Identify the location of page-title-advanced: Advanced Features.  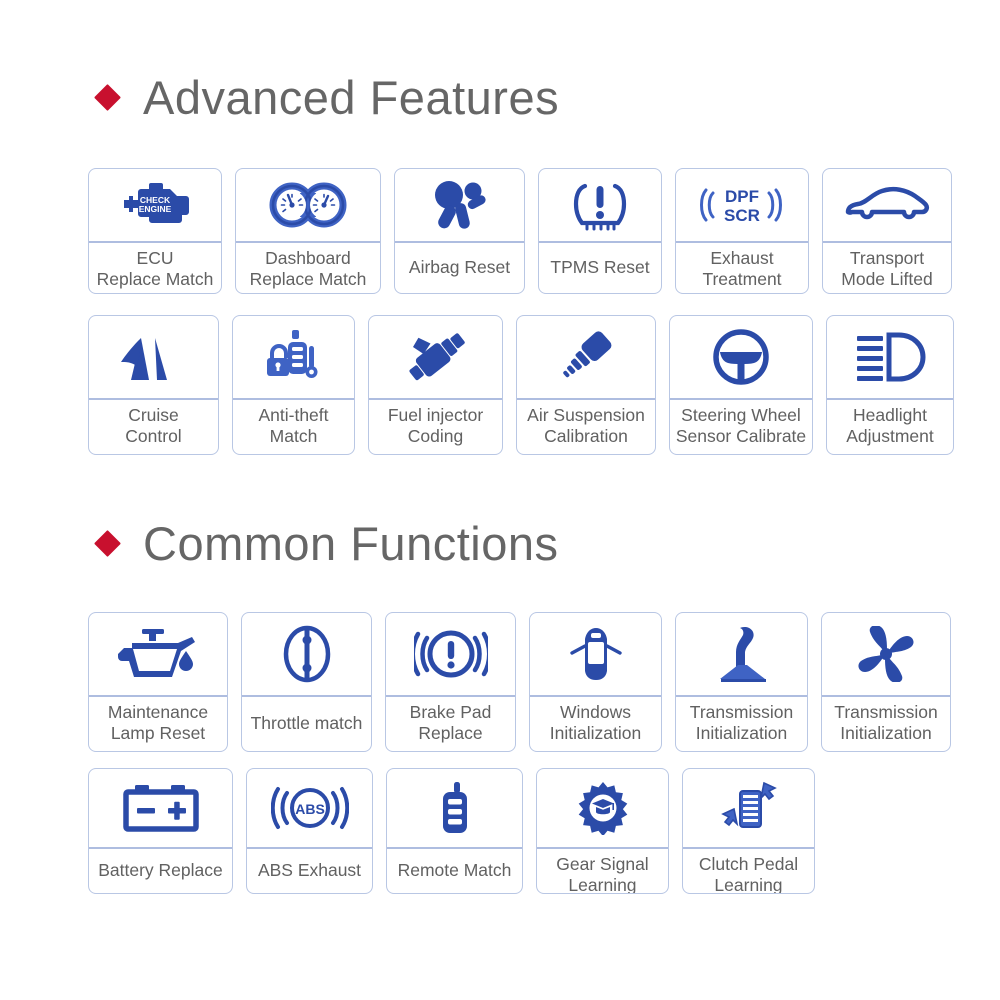
(351, 97).